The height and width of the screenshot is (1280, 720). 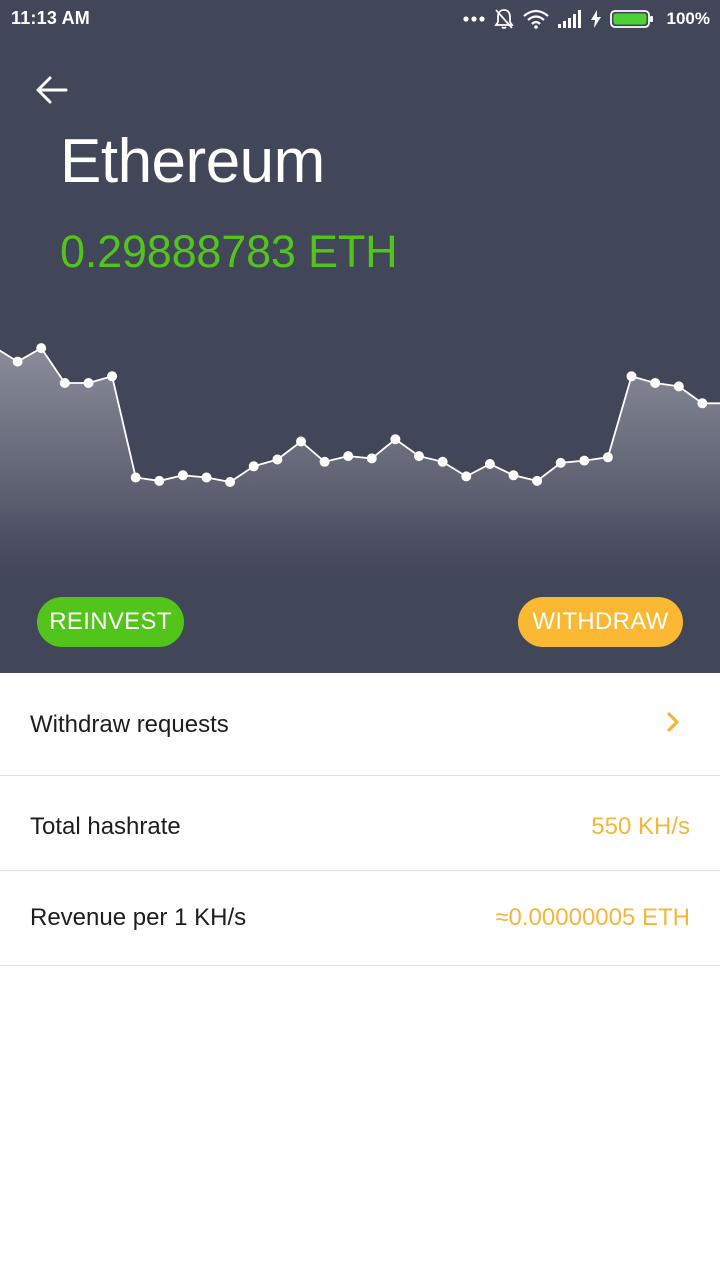 I want to click on revenue-row: Revenue per 1 KH/s ≈0.00000005 ETH, so click(x=360, y=918).